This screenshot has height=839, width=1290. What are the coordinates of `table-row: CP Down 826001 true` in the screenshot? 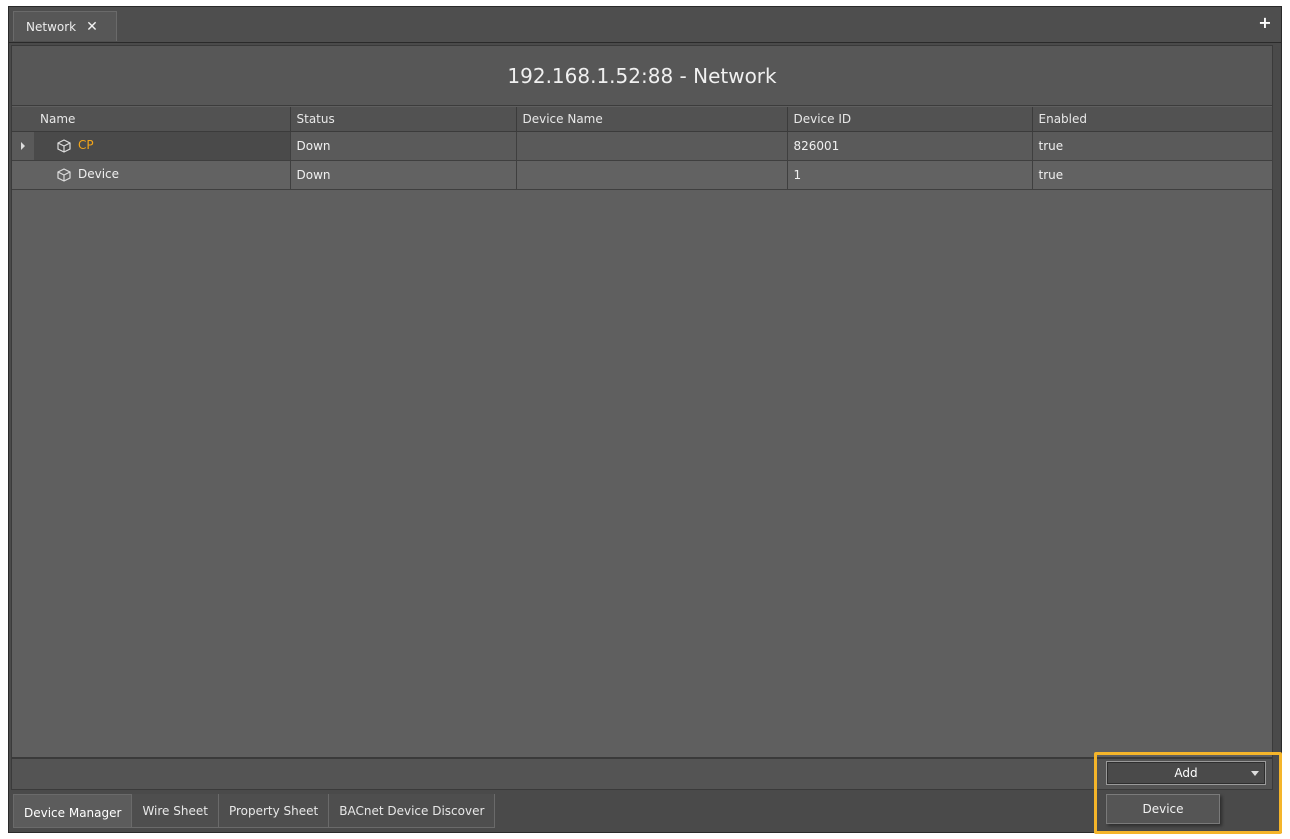 It's located at (642, 146).